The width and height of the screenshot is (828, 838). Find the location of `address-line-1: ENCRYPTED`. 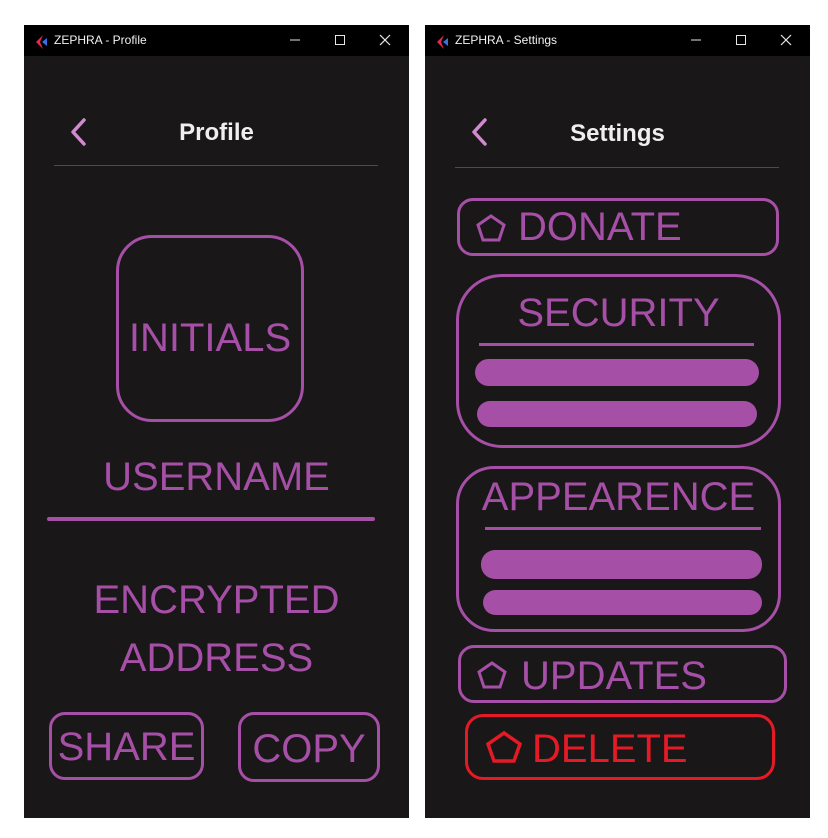

address-line-1: ENCRYPTED is located at coordinates (216, 600).